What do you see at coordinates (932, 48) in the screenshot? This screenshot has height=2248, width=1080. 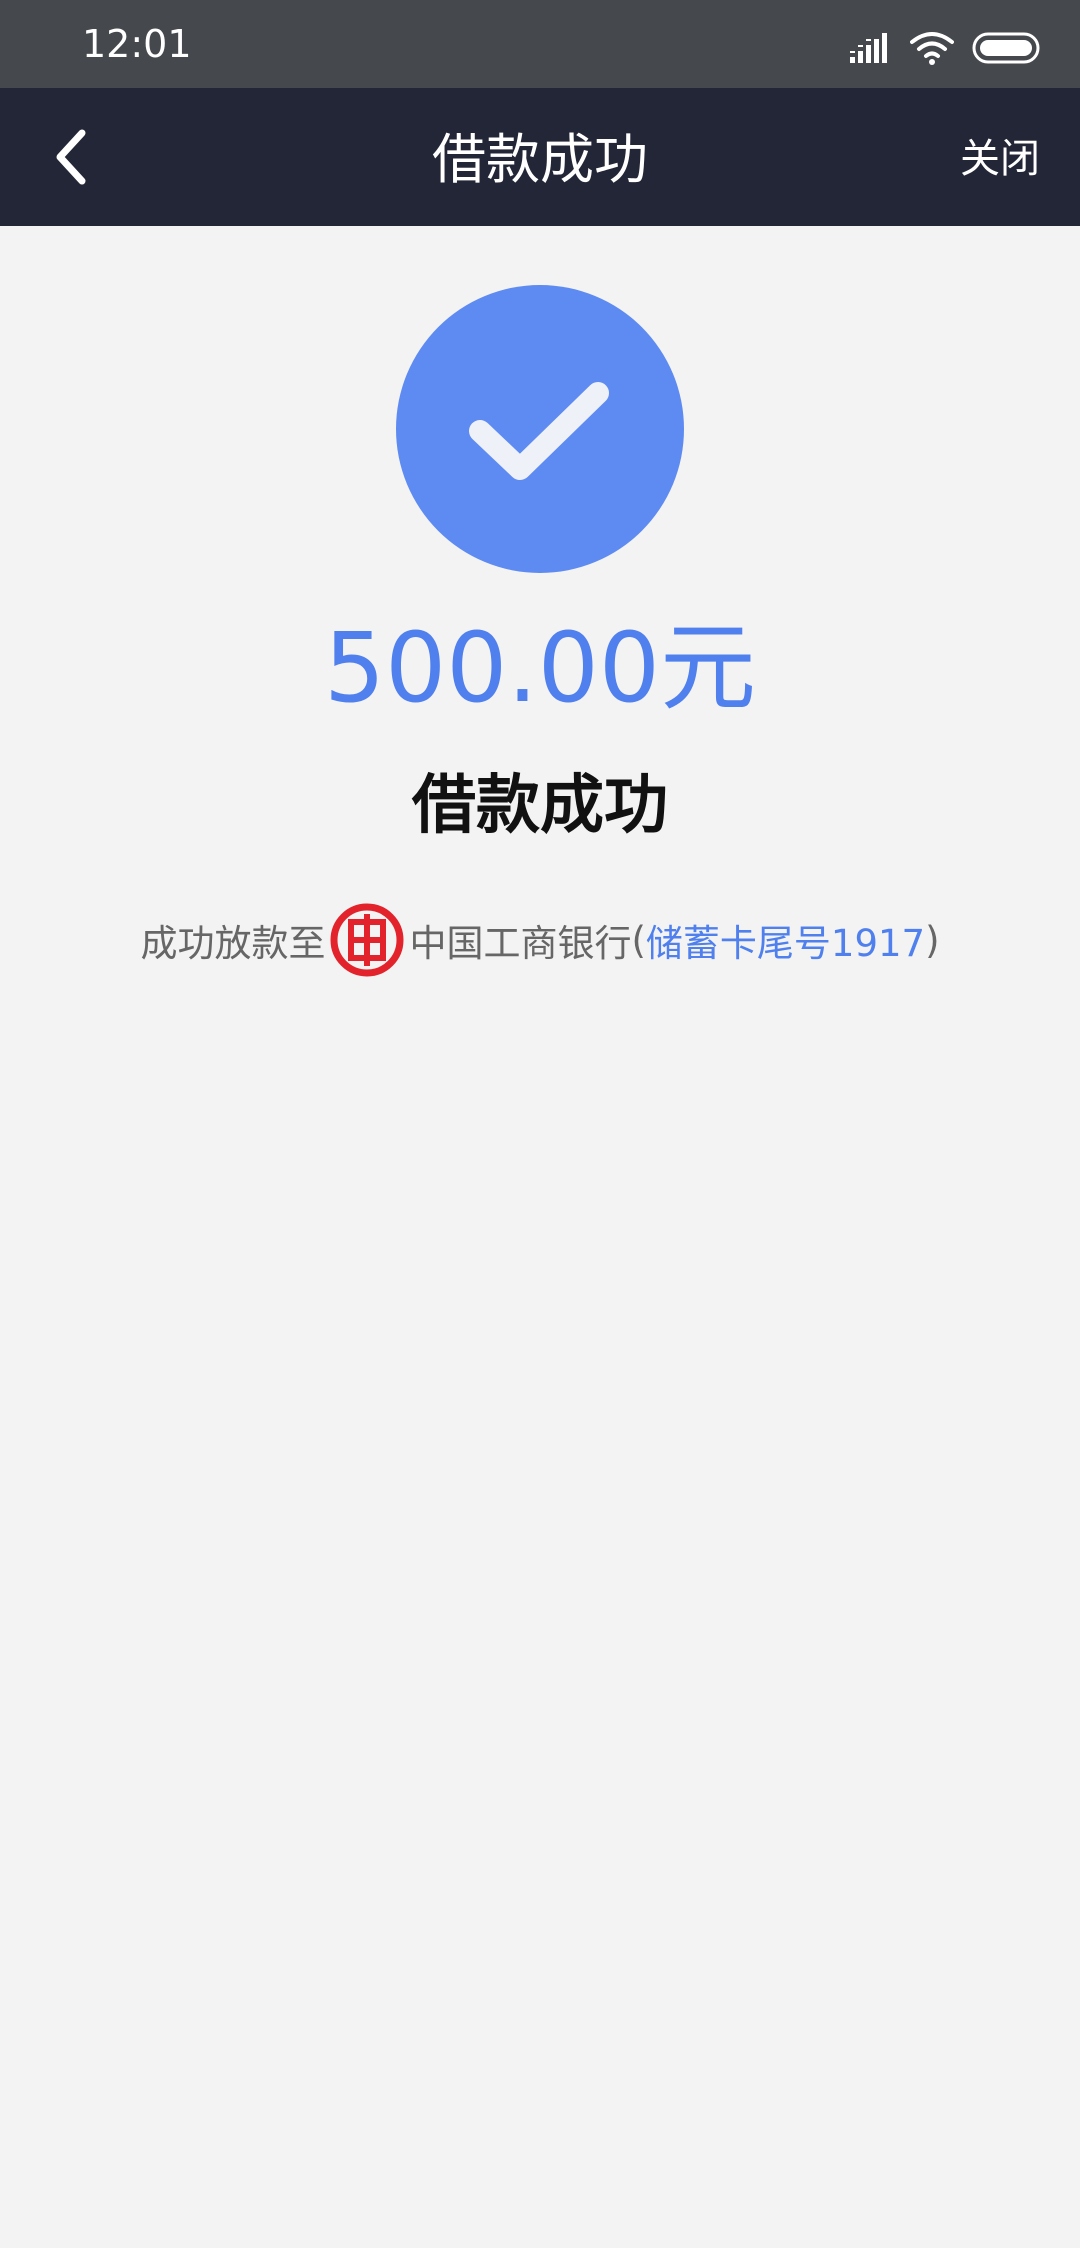 I see `wifi-icon` at bounding box center [932, 48].